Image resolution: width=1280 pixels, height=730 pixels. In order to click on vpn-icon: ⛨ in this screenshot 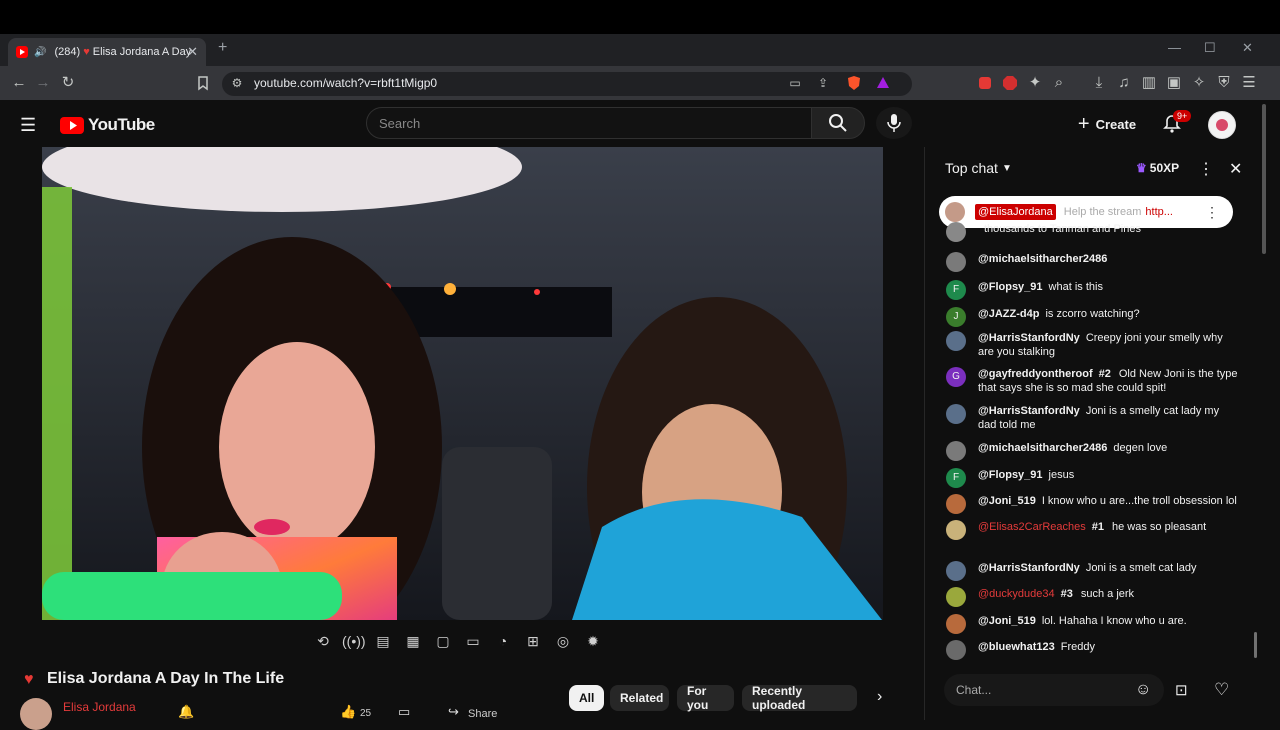, I will do `click(1224, 83)`.